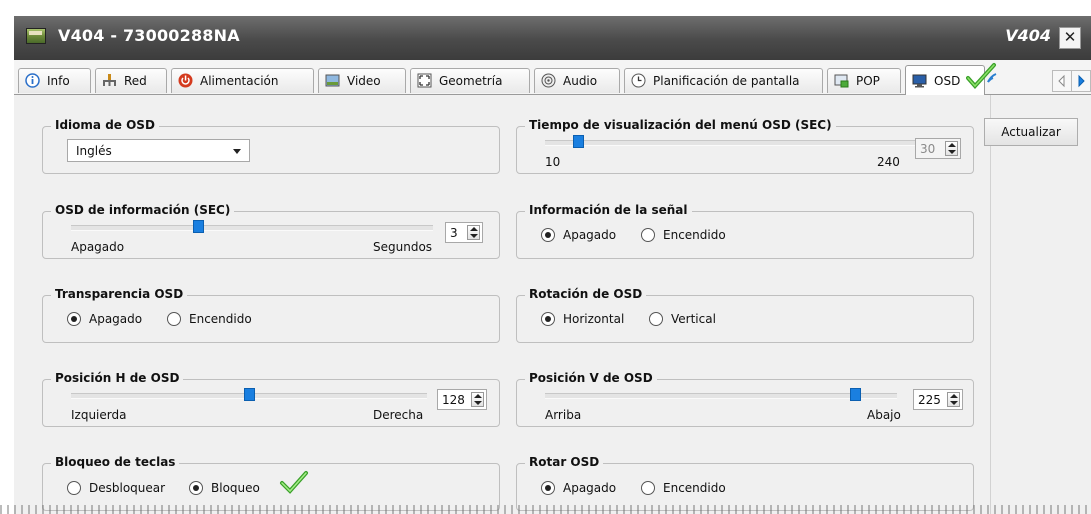 The image size is (1091, 514). What do you see at coordinates (105, 125) in the screenshot?
I see `idioma-title: Idioma de OSD` at bounding box center [105, 125].